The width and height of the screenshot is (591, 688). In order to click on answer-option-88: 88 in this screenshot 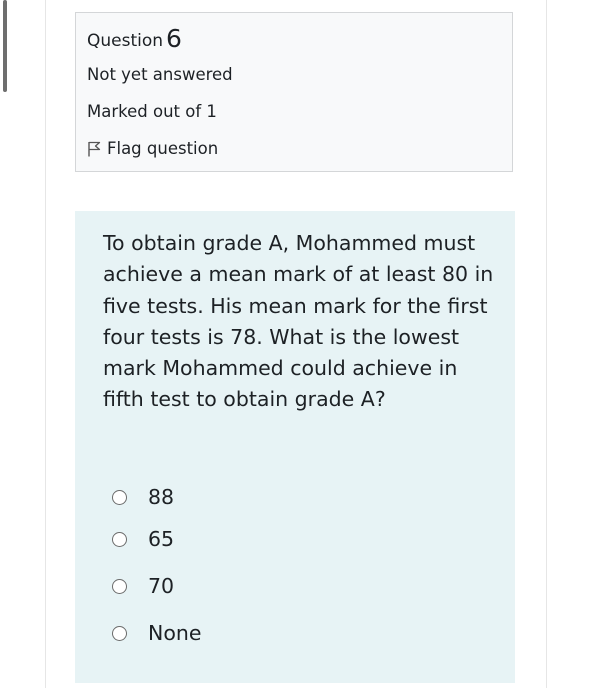, I will do `click(143, 497)`.